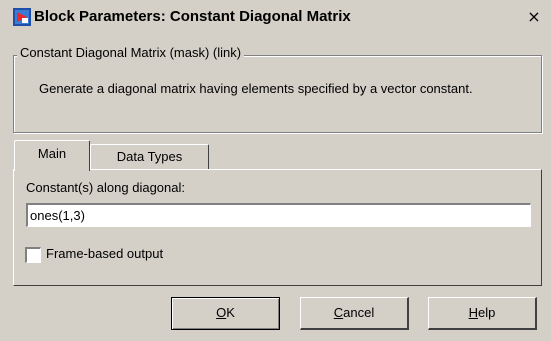 The width and height of the screenshot is (551, 341). I want to click on help-mnemonic: H, so click(473, 312).